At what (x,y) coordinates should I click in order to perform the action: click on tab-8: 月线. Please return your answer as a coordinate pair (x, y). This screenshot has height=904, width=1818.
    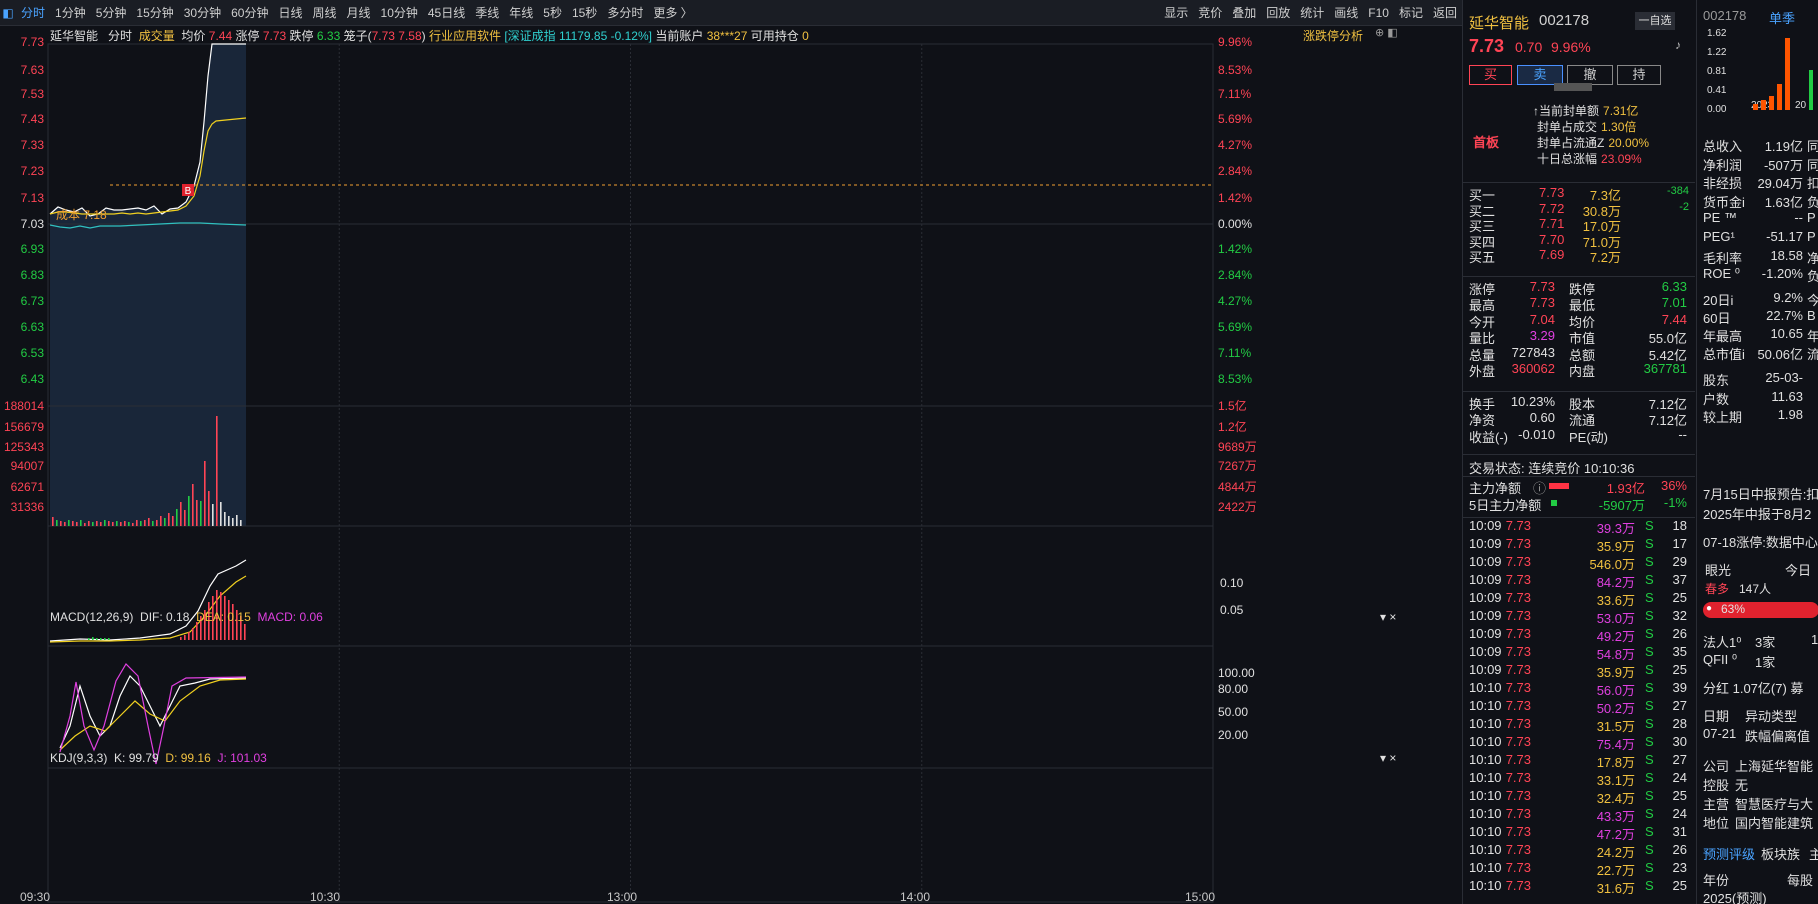
    Looking at the image, I should click on (359, 13).